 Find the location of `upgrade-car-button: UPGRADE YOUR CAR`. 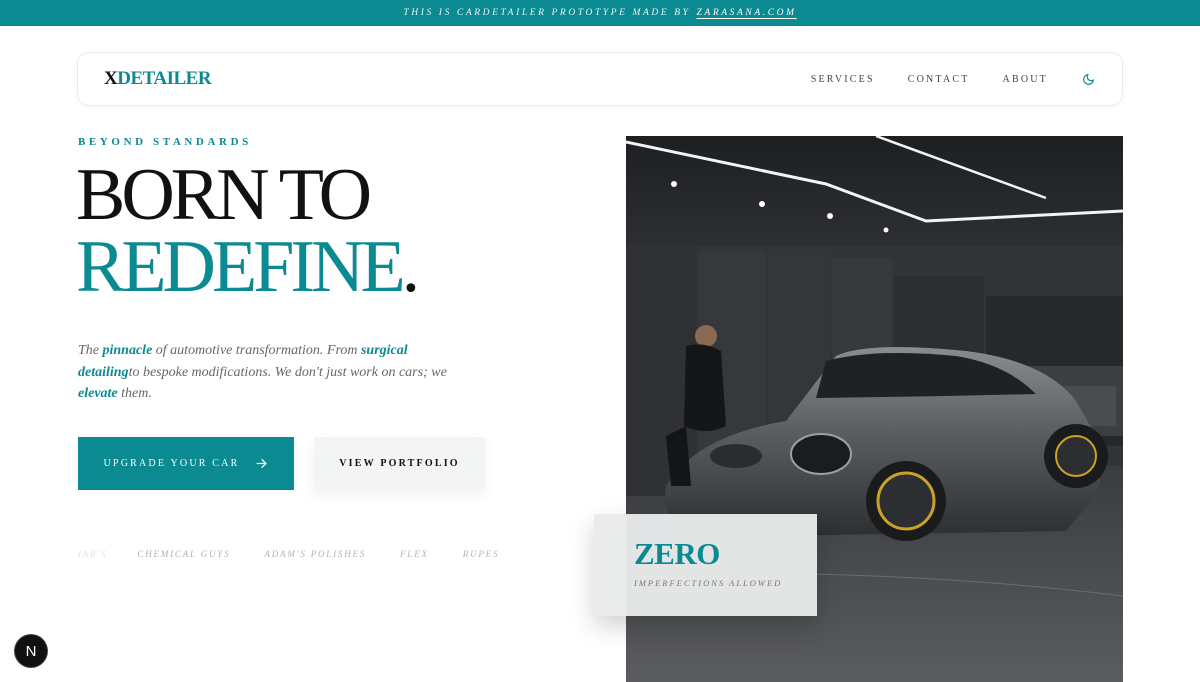

upgrade-car-button: UPGRADE YOUR CAR is located at coordinates (186, 463).